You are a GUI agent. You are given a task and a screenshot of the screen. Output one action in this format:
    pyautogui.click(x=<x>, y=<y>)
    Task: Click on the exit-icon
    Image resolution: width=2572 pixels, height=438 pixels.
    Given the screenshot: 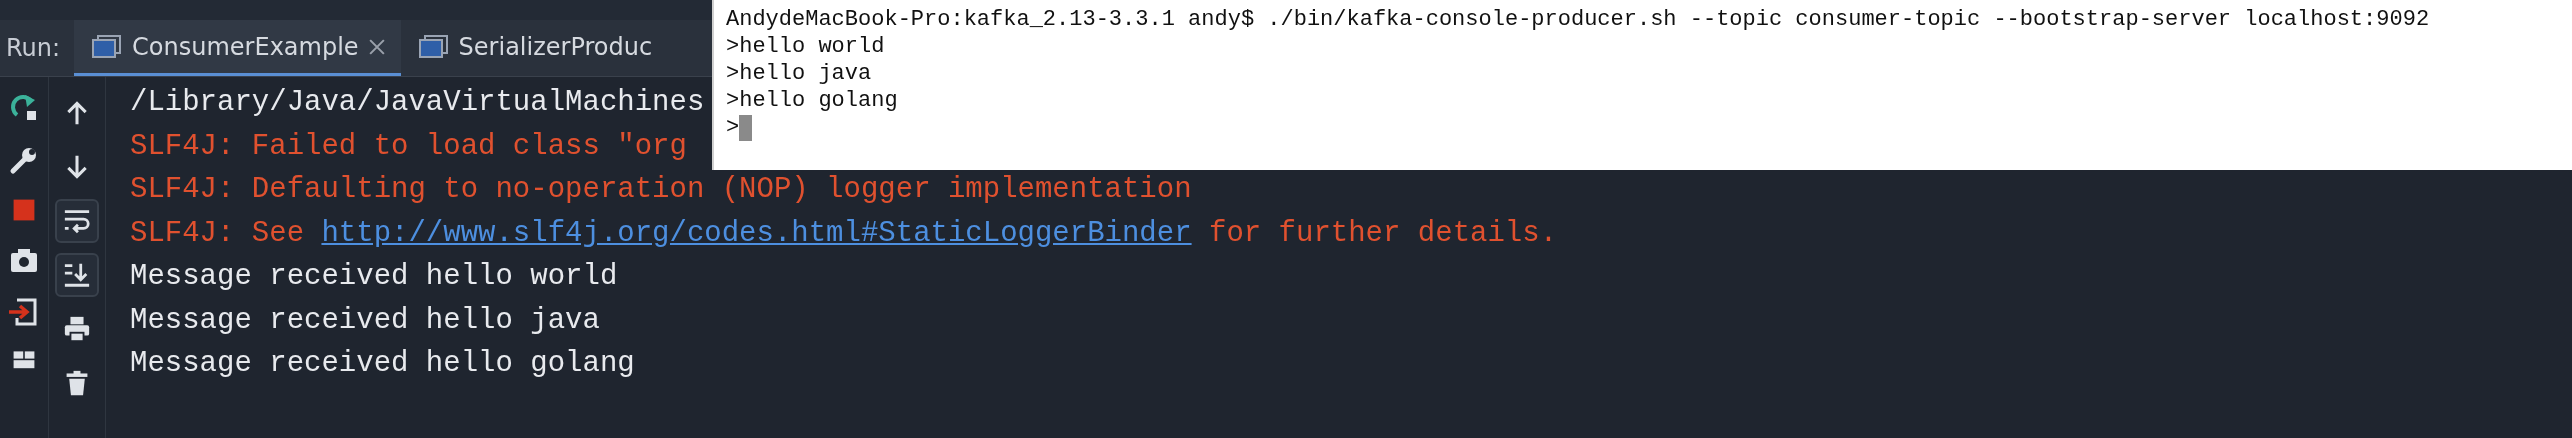 What is the action you would take?
    pyautogui.click(x=24, y=312)
    